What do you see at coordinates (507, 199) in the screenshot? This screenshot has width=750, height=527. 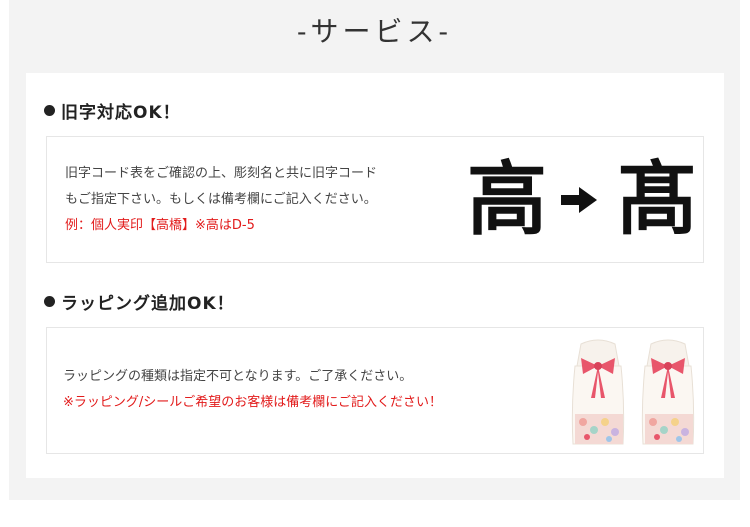 I see `kanji-before: 高` at bounding box center [507, 199].